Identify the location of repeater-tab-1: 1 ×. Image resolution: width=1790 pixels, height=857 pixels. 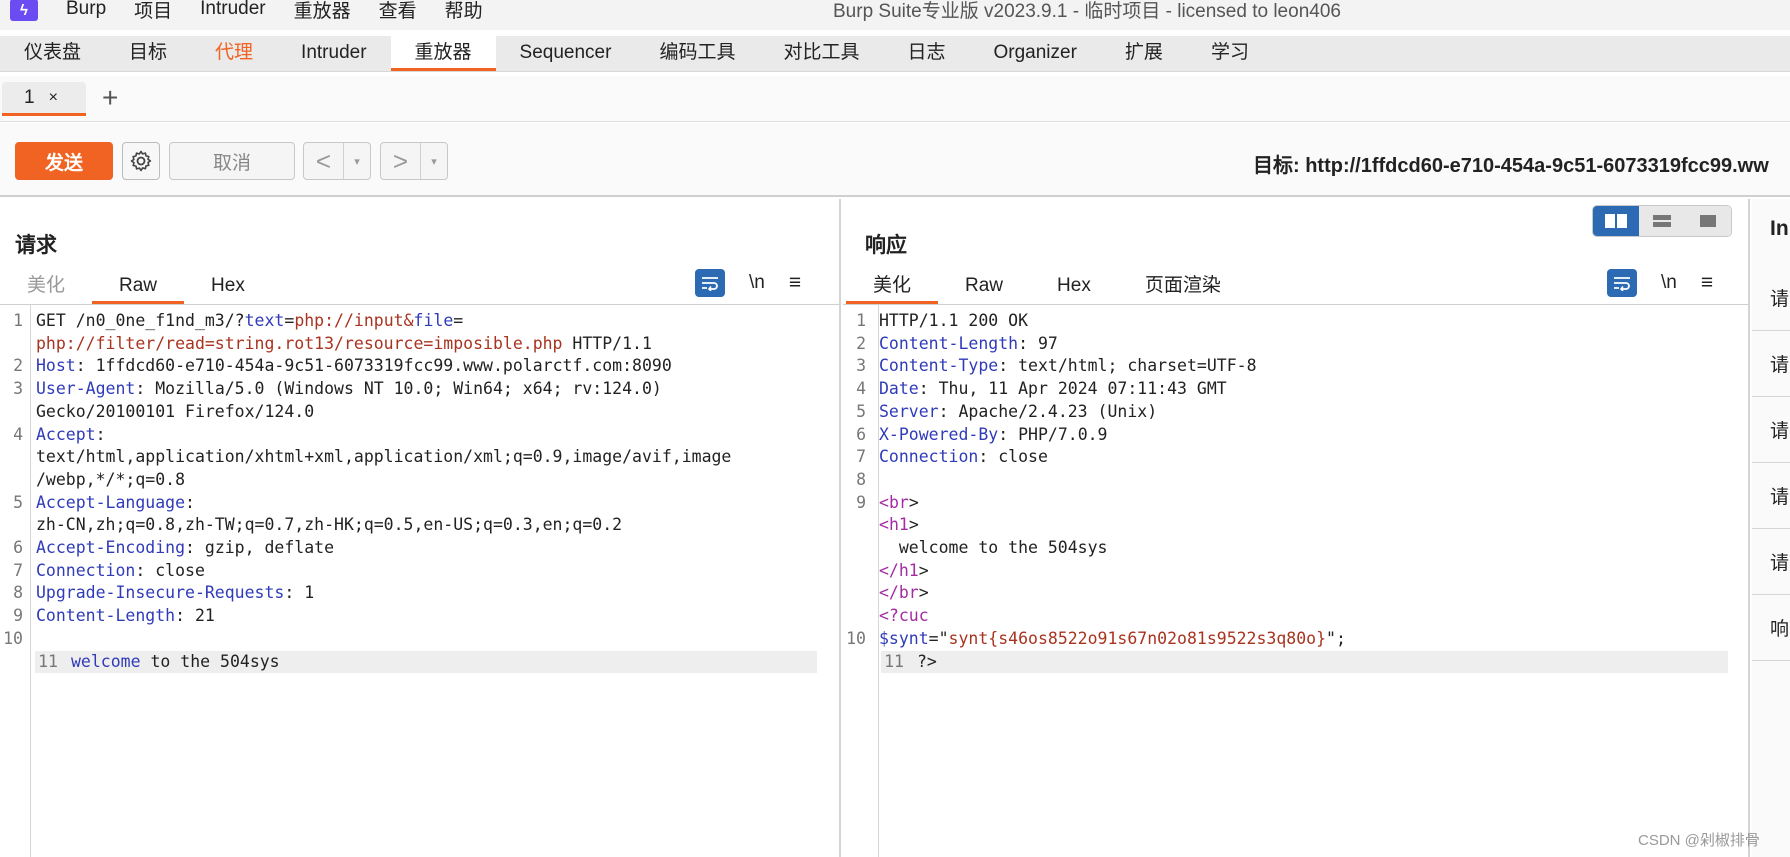
(44, 99).